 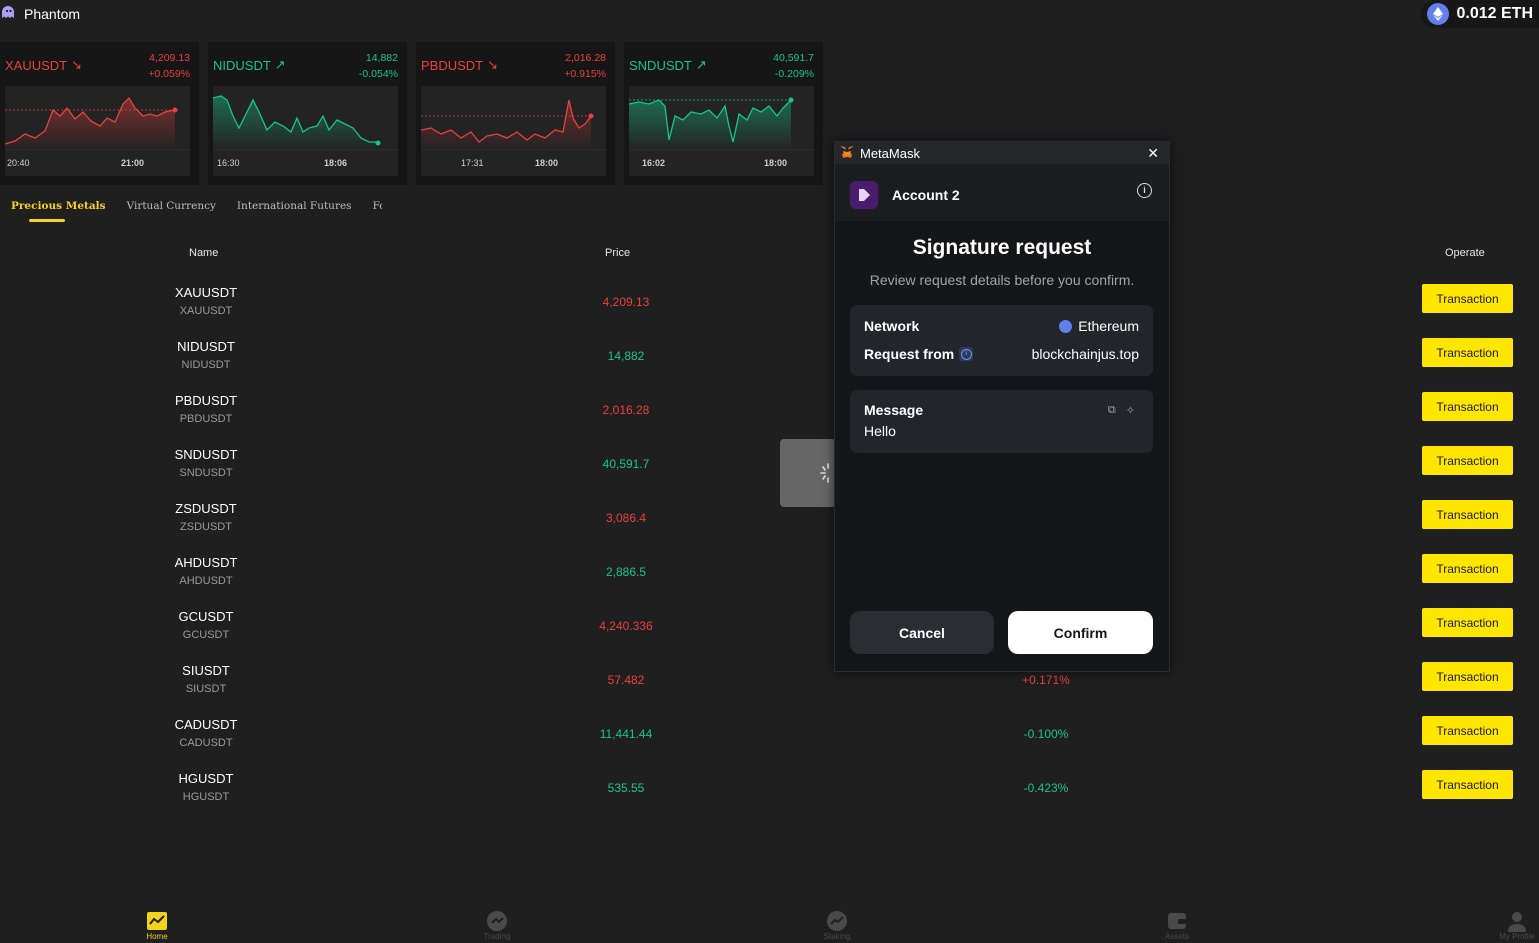 I want to click on app-brand: Phantom, so click(x=40, y=13).